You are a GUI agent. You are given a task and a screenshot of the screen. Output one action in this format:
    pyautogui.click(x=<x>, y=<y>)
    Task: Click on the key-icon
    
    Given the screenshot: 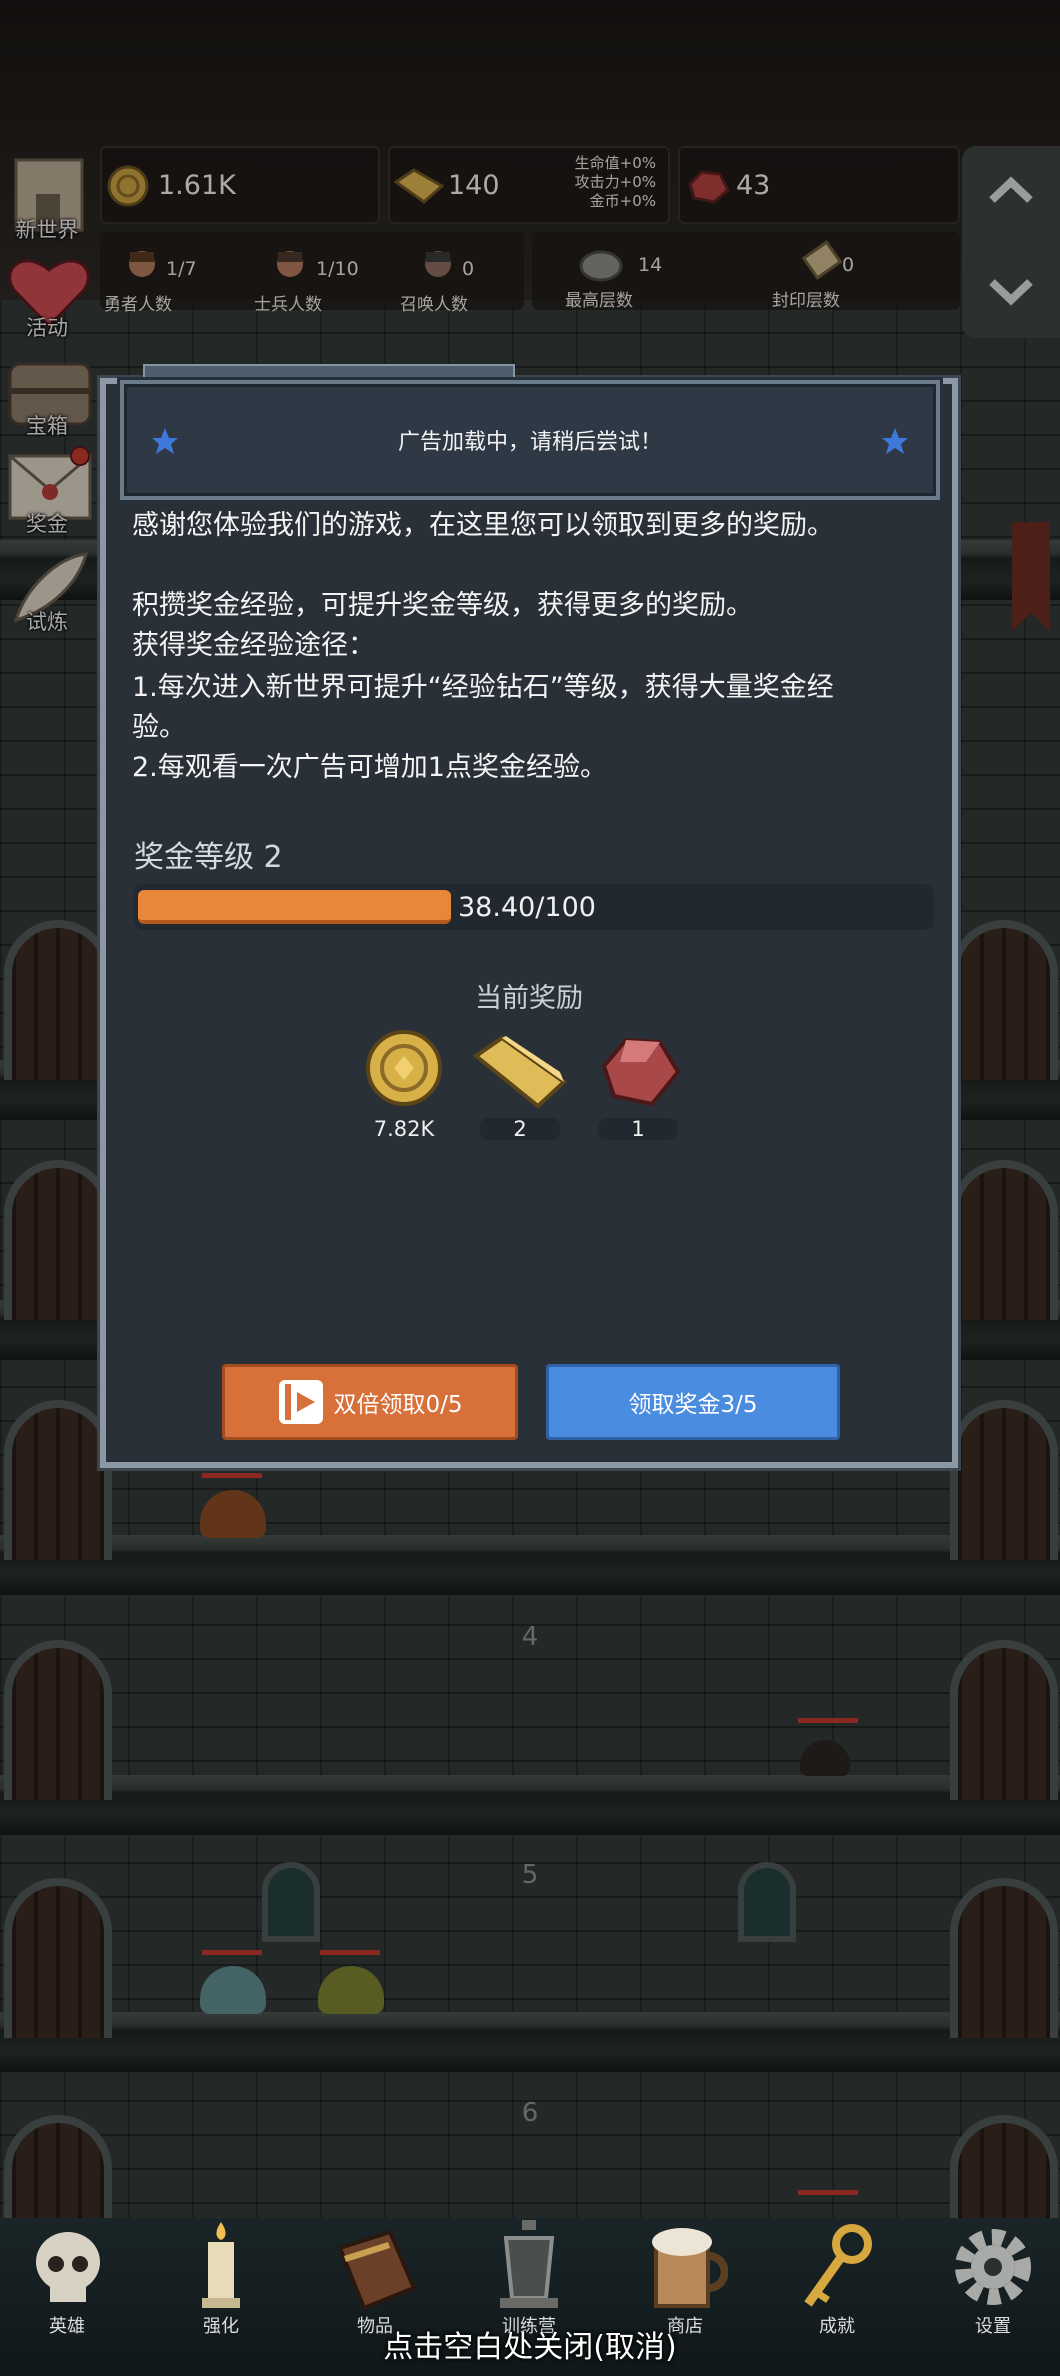 What is the action you would take?
    pyautogui.click(x=838, y=2265)
    